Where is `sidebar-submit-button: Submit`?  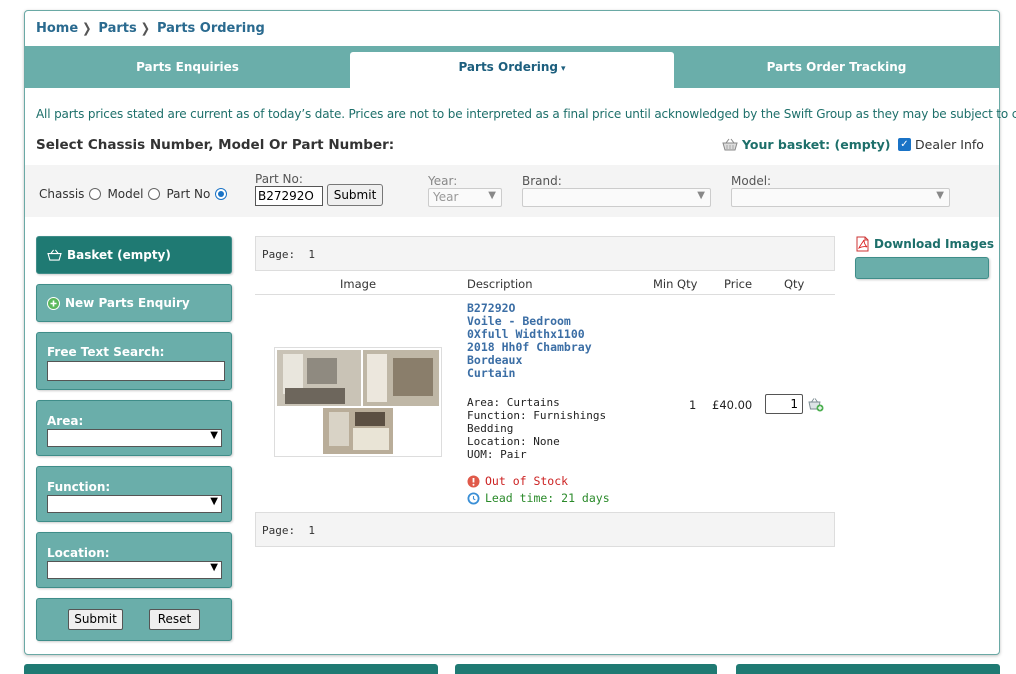 sidebar-submit-button: Submit is located at coordinates (95, 619).